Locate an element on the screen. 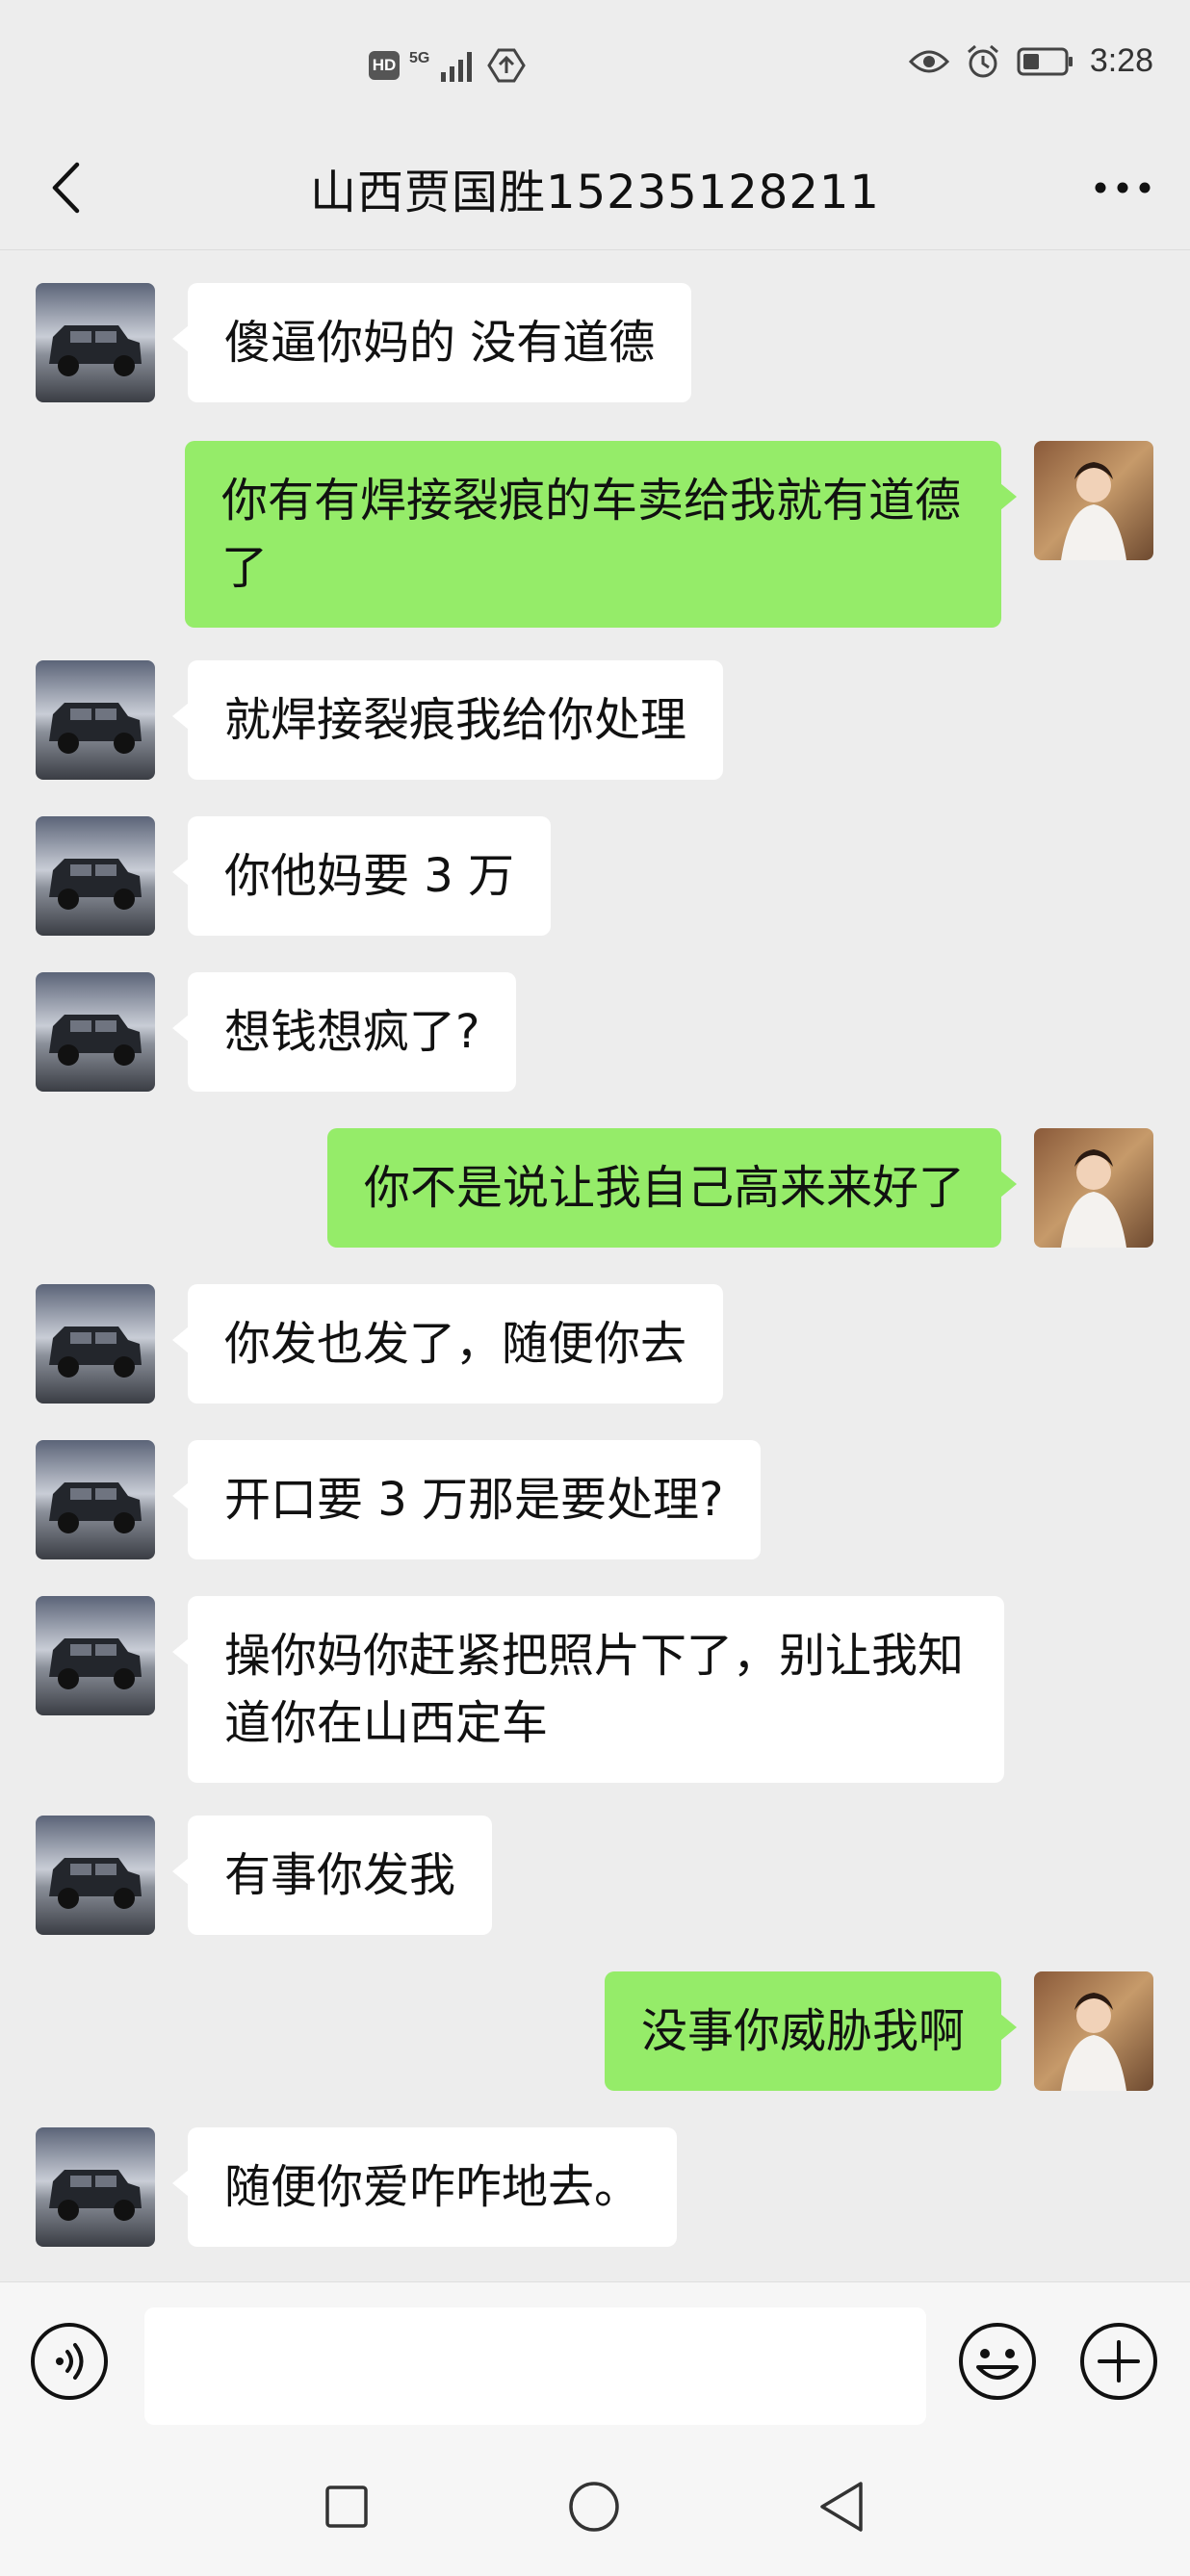  message-bubble: 操你妈你赶紧把照片下了，别让我知道你在山西定车 is located at coordinates (588, 1689).